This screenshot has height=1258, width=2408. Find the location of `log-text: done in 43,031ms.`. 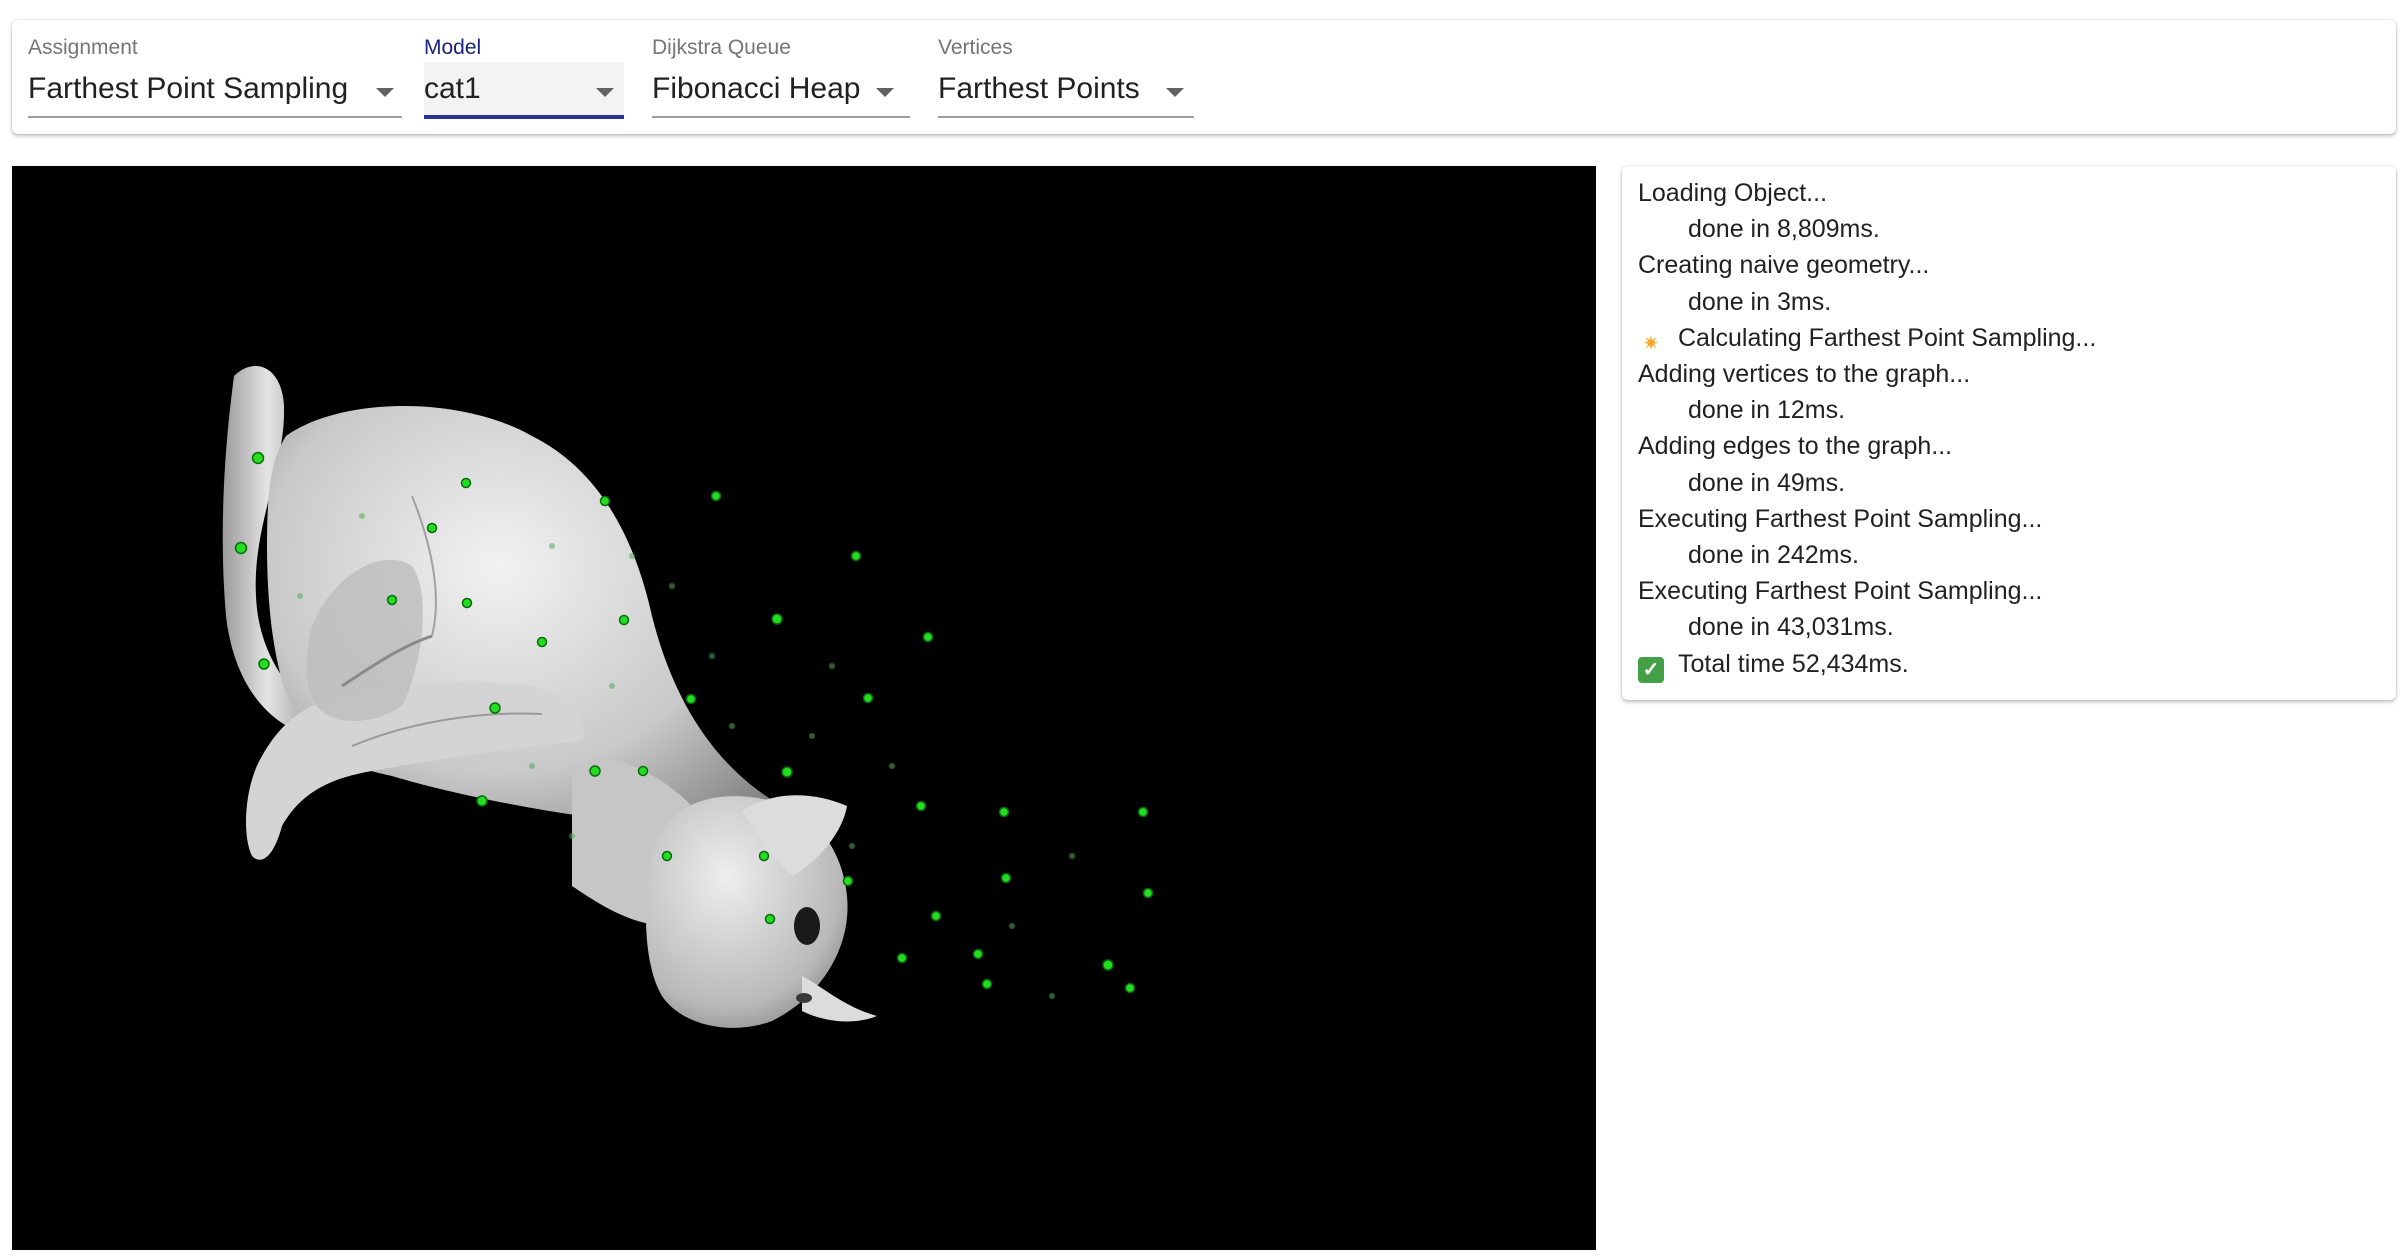

log-text: done in 43,031ms. is located at coordinates (1791, 627).